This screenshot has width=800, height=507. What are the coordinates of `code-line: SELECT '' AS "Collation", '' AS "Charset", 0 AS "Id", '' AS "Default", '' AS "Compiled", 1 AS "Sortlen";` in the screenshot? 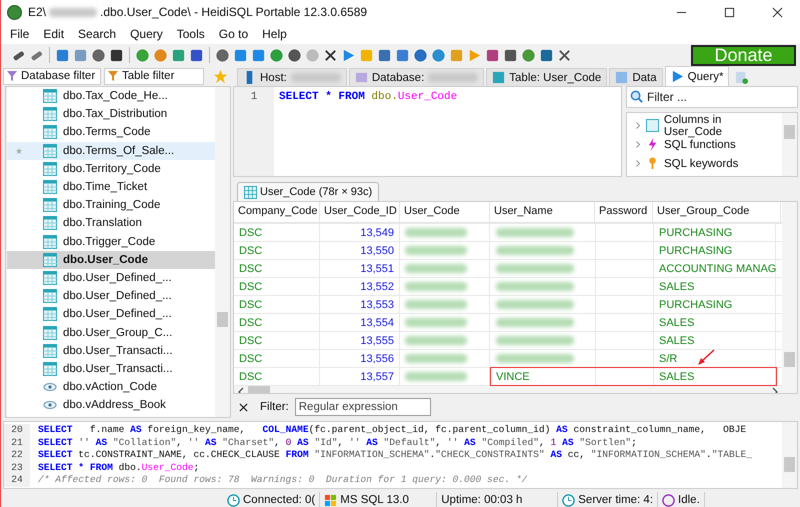 It's located at (337, 442).